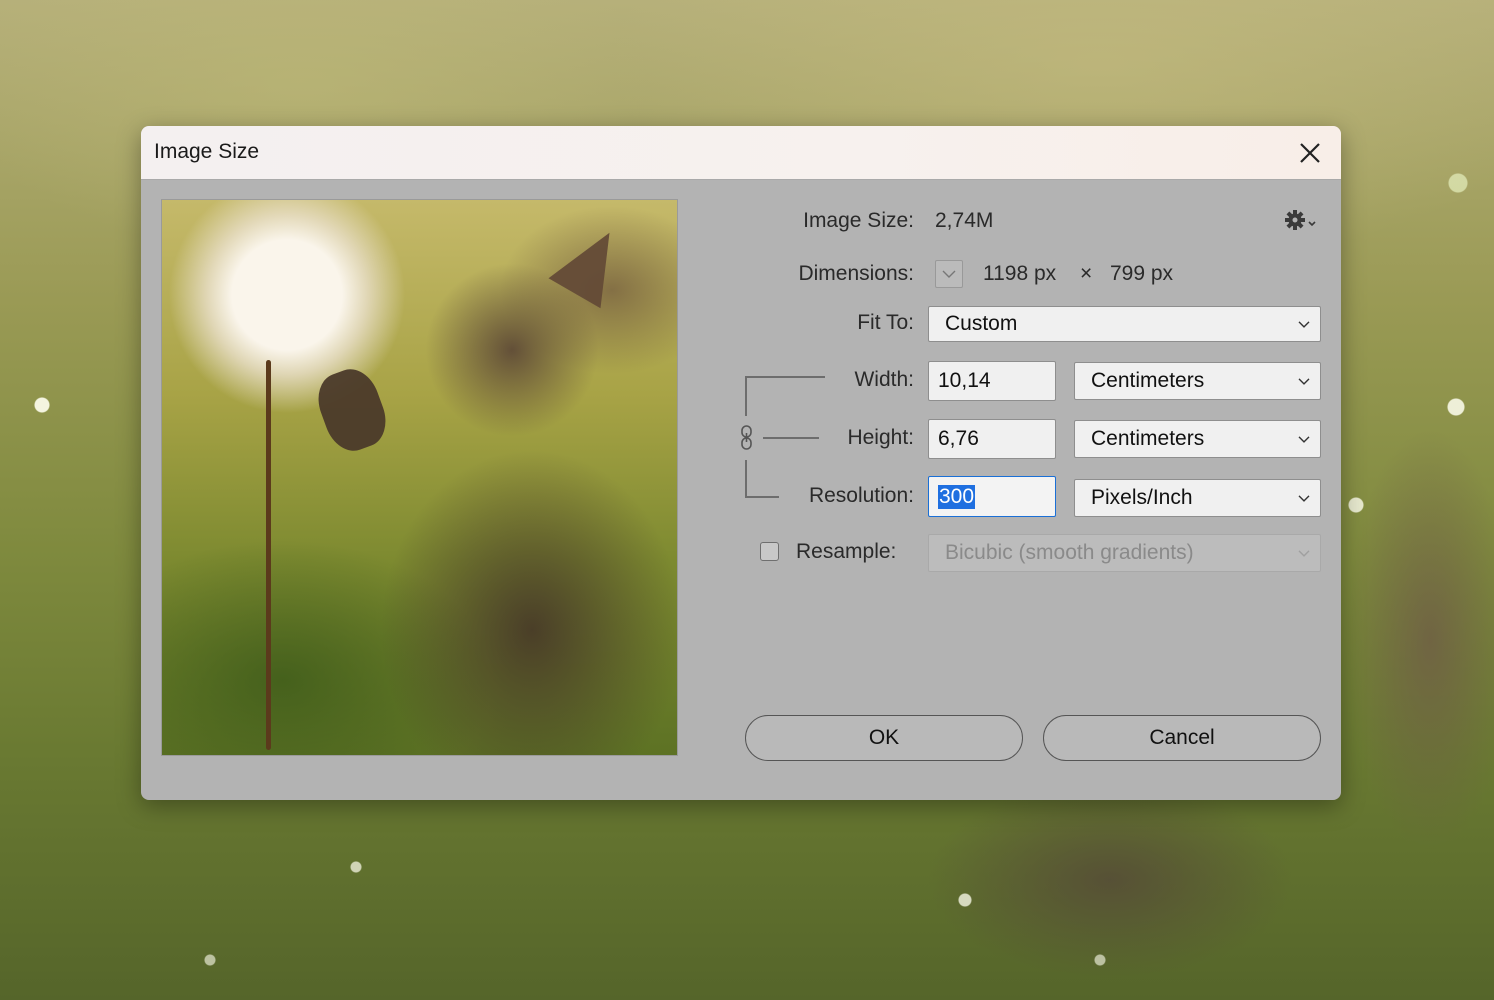 Image resolution: width=1494 pixels, height=1000 pixels. I want to click on constrain-bracket-top-v, so click(746, 396).